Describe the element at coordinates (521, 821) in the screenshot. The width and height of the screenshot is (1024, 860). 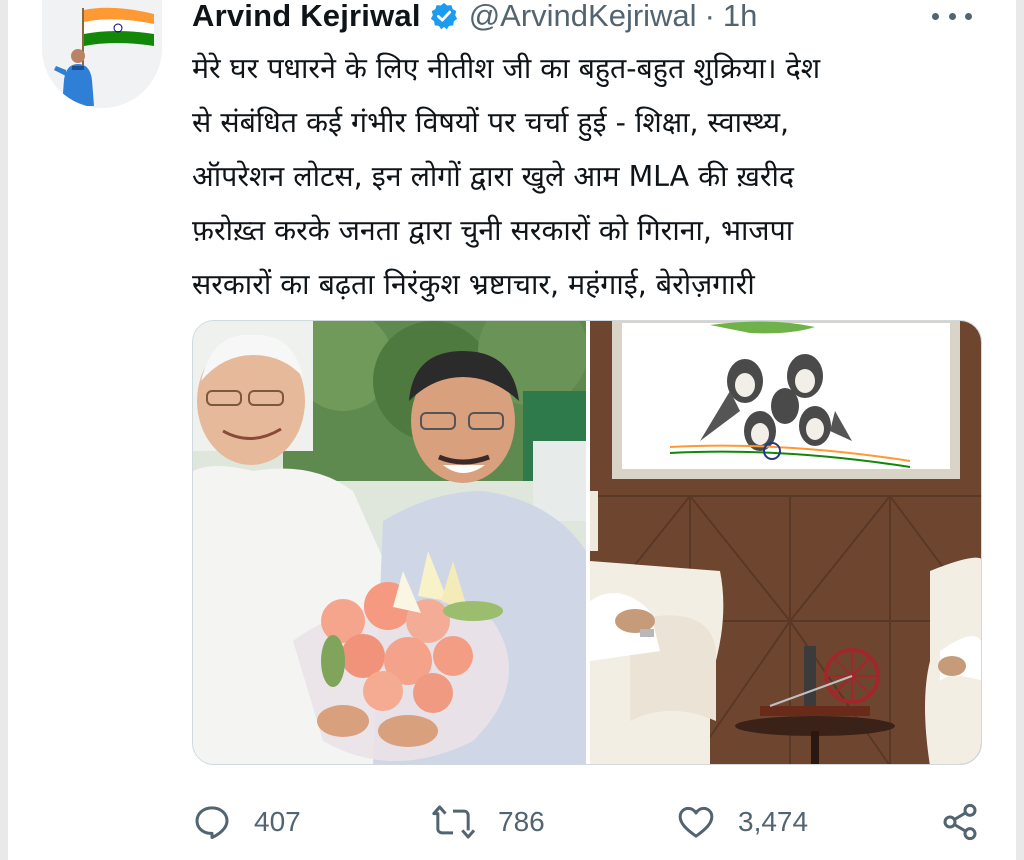
I see `retweet-count: 786` at that location.